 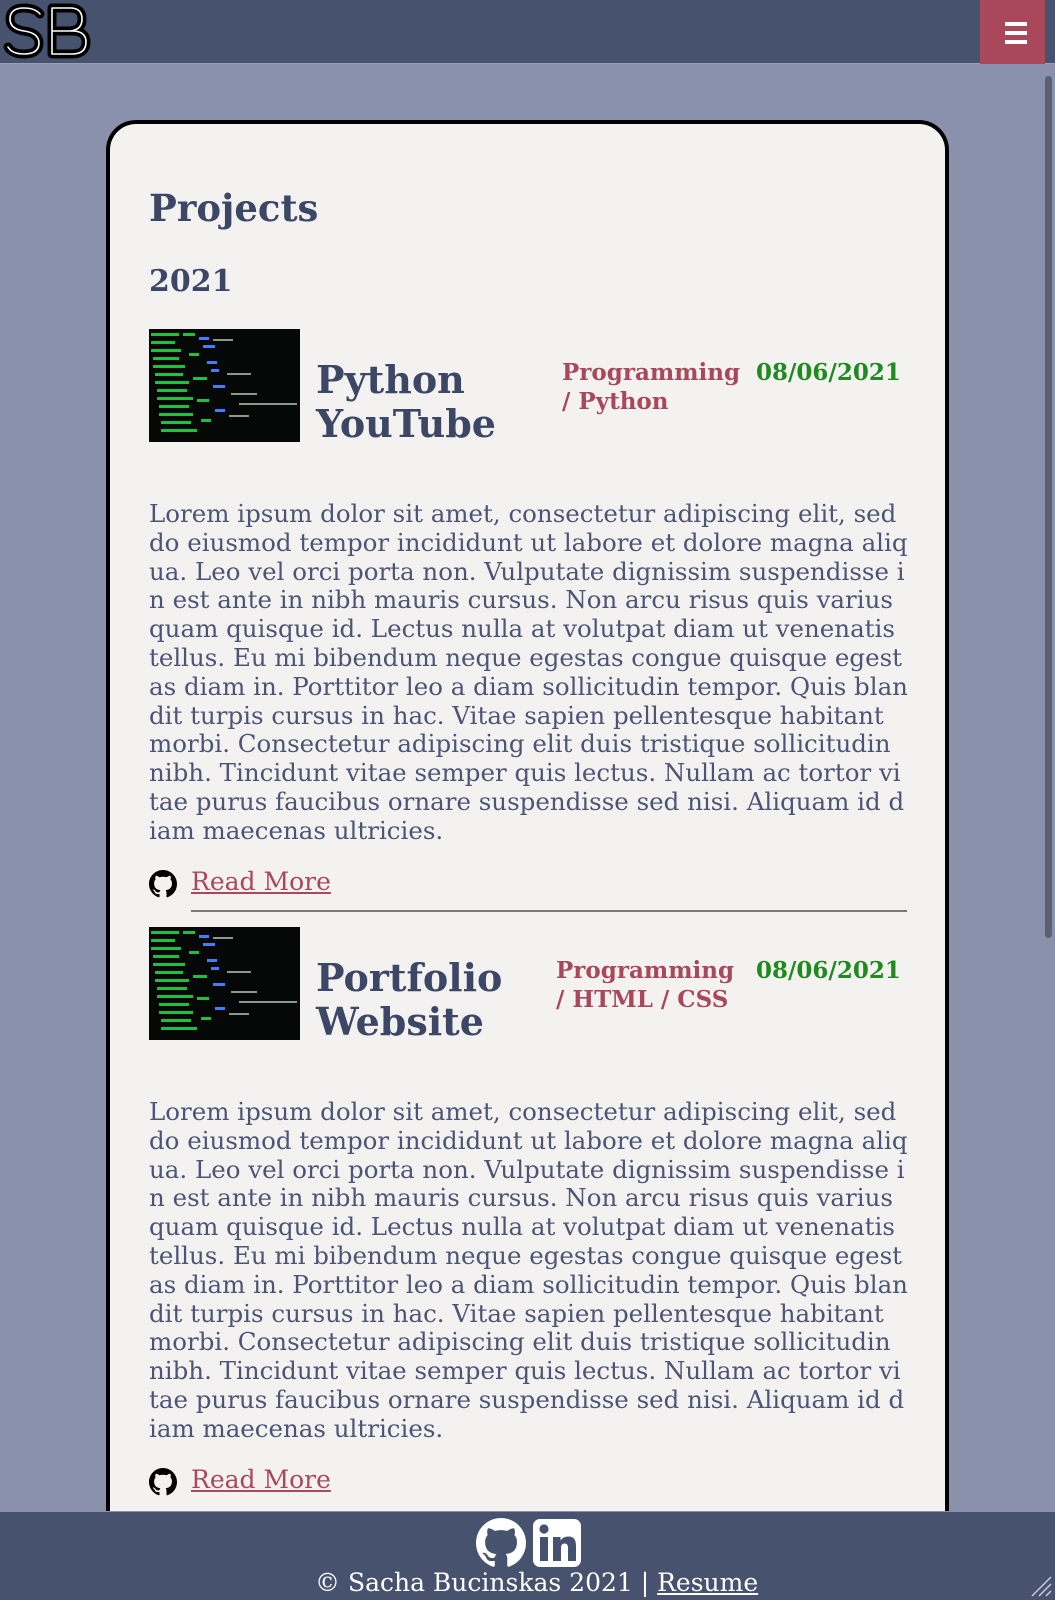 What do you see at coordinates (406, 401) in the screenshot?
I see `project-title: Python YouTube` at bounding box center [406, 401].